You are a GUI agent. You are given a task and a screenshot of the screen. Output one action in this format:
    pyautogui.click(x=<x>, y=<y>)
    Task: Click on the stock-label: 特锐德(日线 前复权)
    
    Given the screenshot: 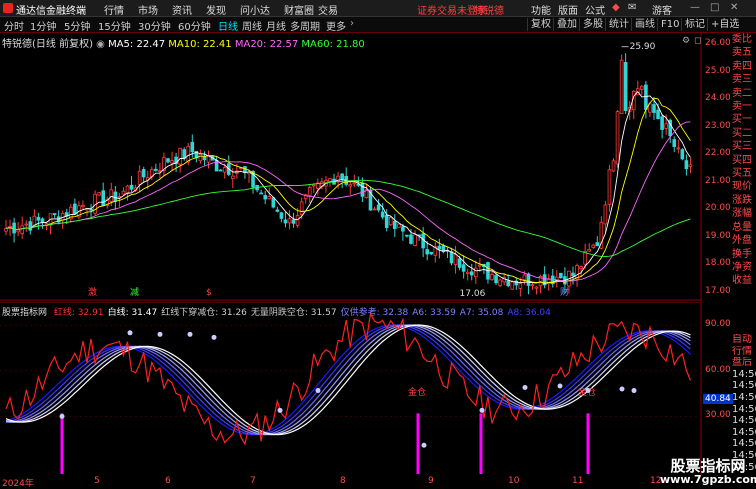 What is the action you would take?
    pyautogui.click(x=47, y=44)
    